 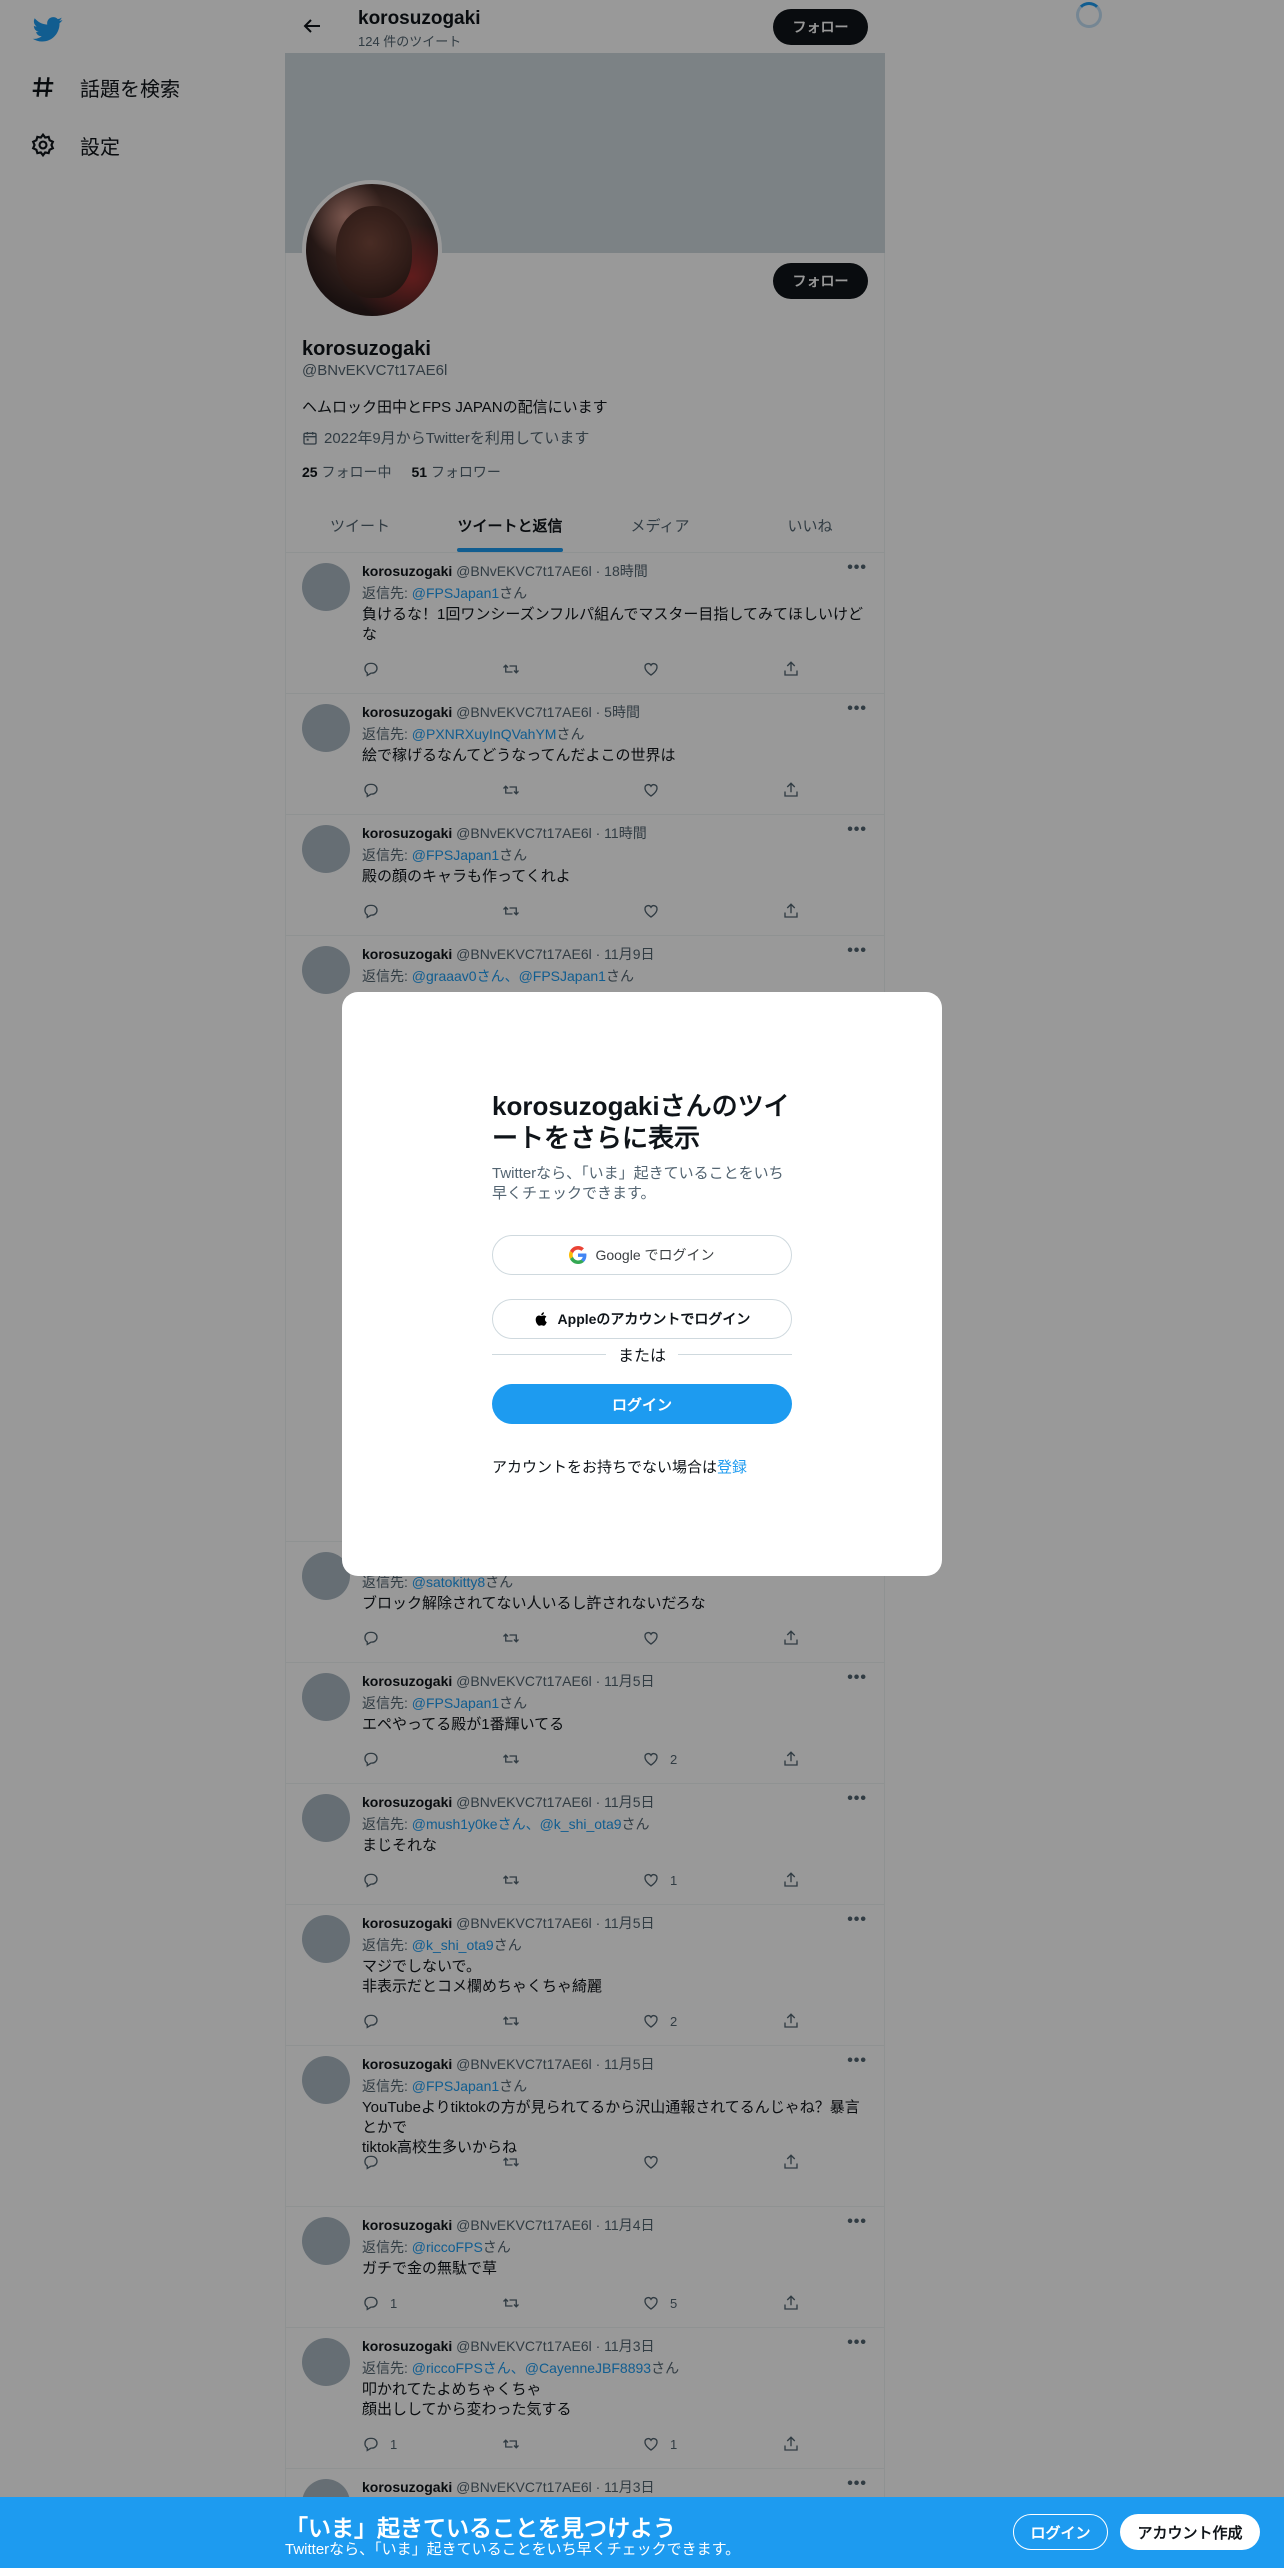 I want to click on login-button: ログイン, so click(x=642, y=1404).